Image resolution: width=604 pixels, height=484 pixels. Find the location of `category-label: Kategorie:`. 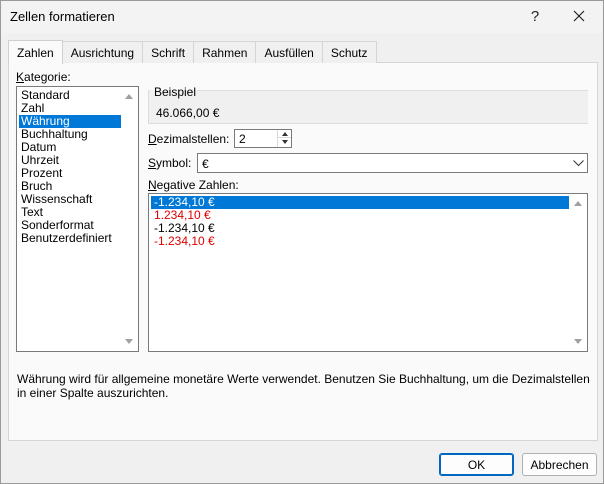

category-label: Kategorie: is located at coordinates (43, 77).